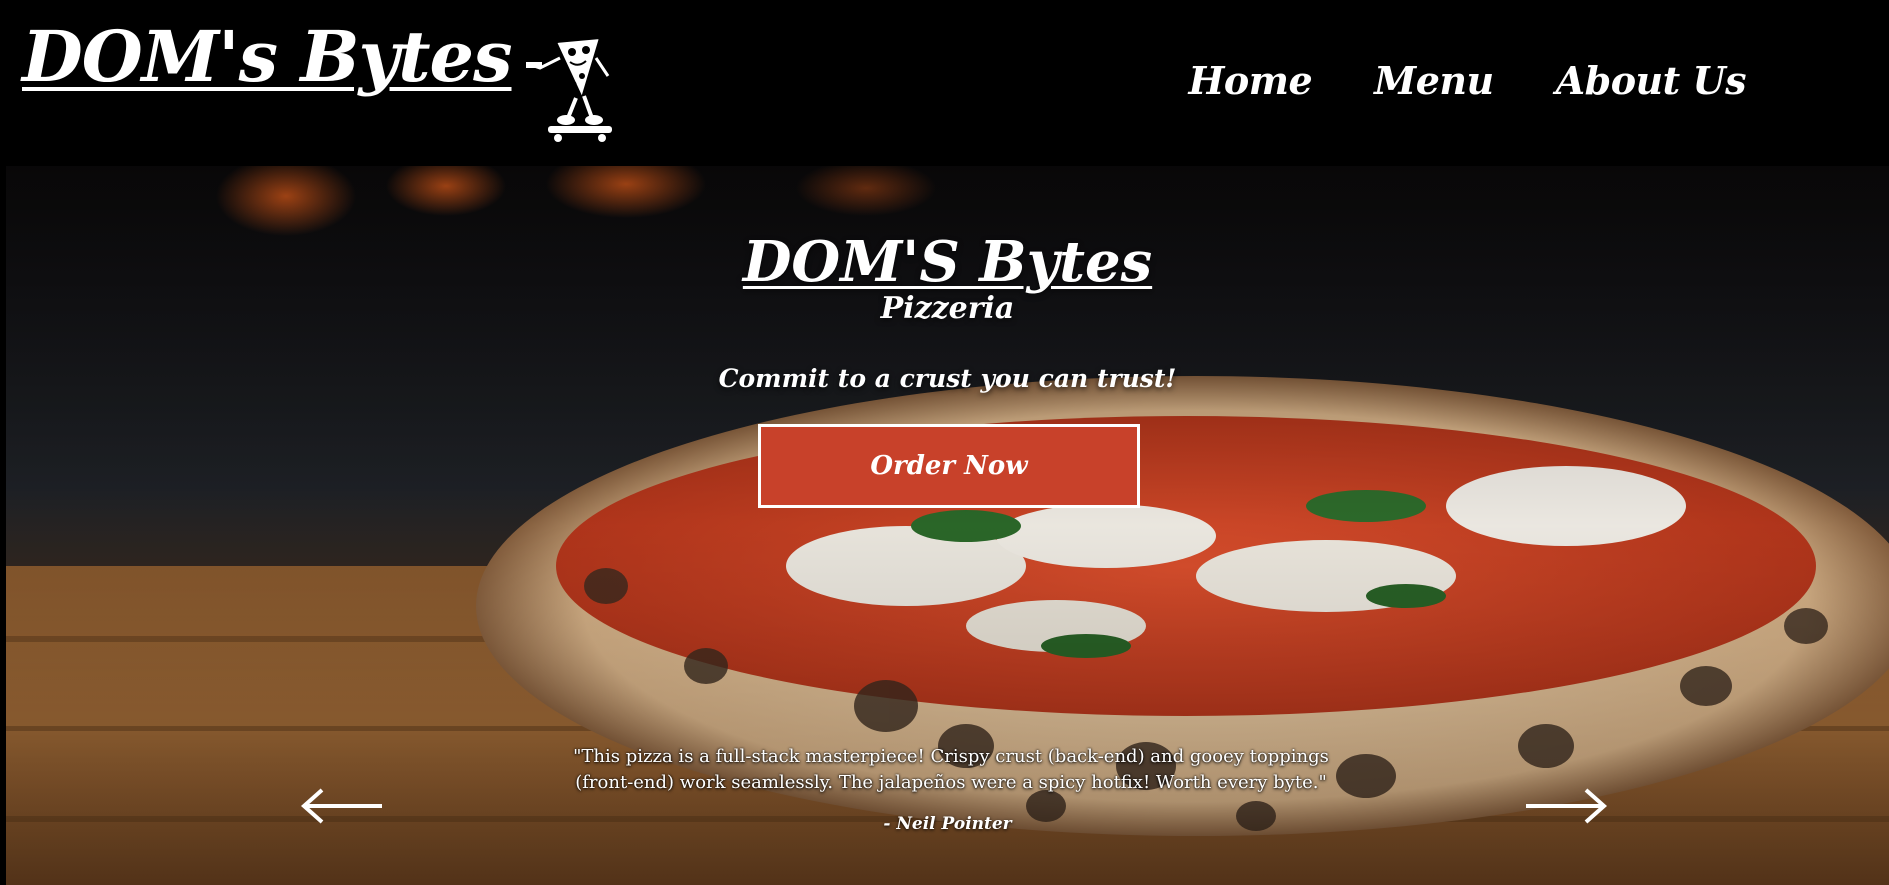 The height and width of the screenshot is (885, 1889). Describe the element at coordinates (947, 262) in the screenshot. I see `hero-title: DOM'S Bytes` at that location.